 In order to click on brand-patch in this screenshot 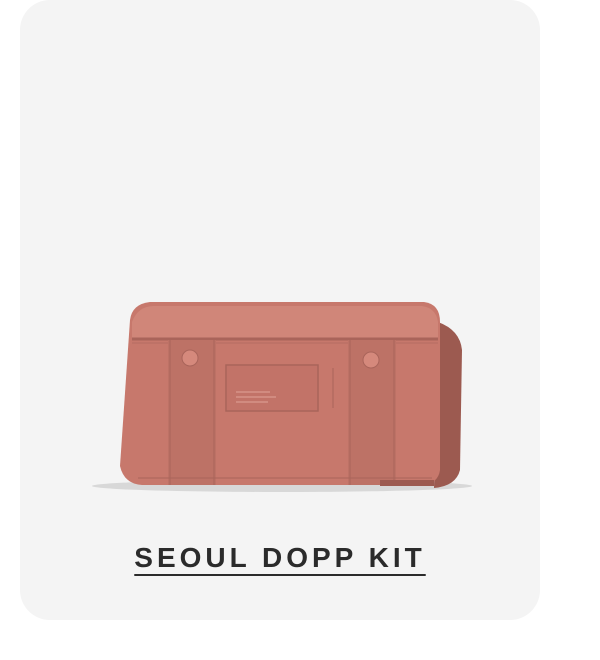, I will do `click(272, 388)`.